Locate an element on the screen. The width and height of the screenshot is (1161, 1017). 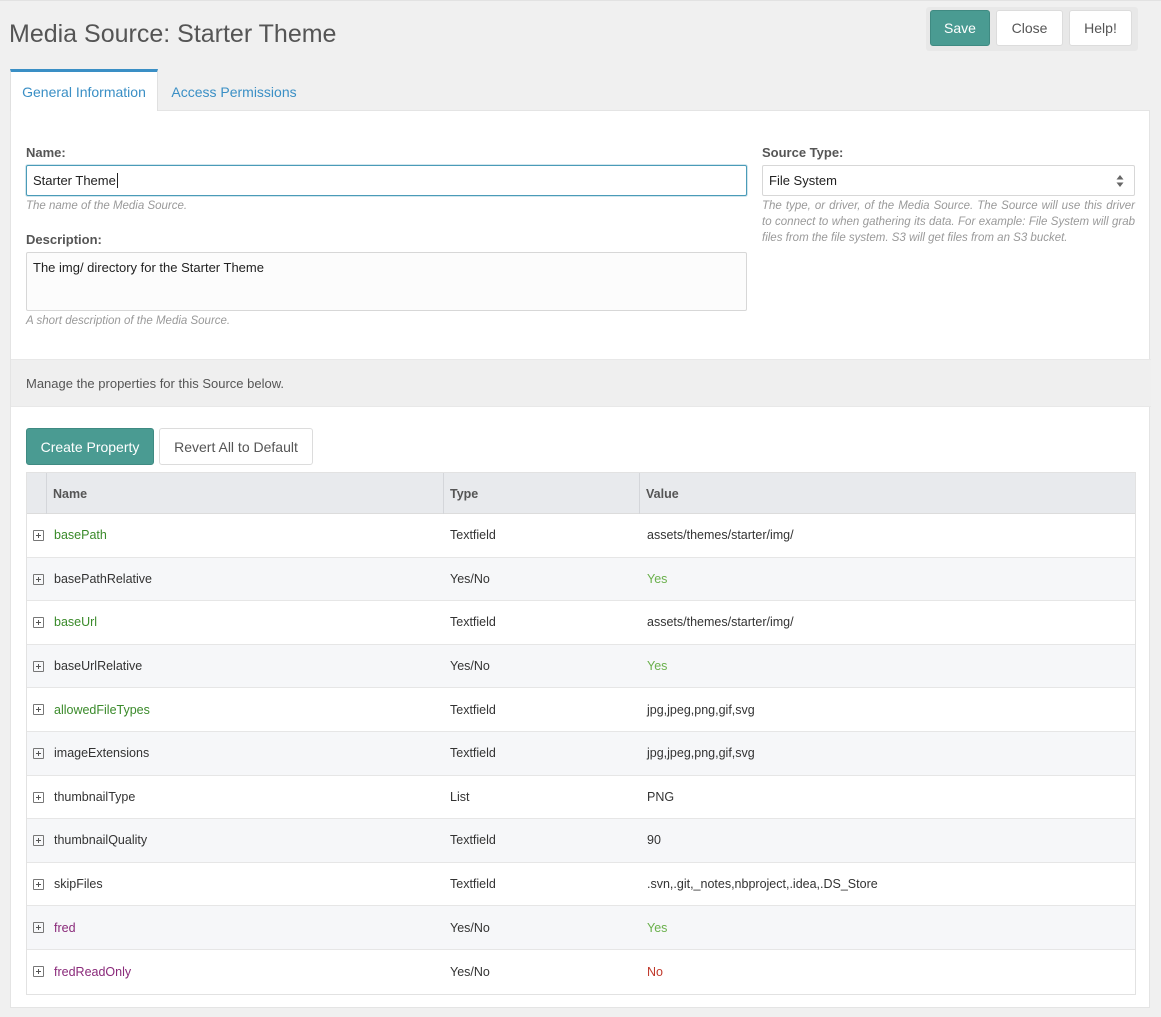
property-name: imageExtensions is located at coordinates (102, 753).